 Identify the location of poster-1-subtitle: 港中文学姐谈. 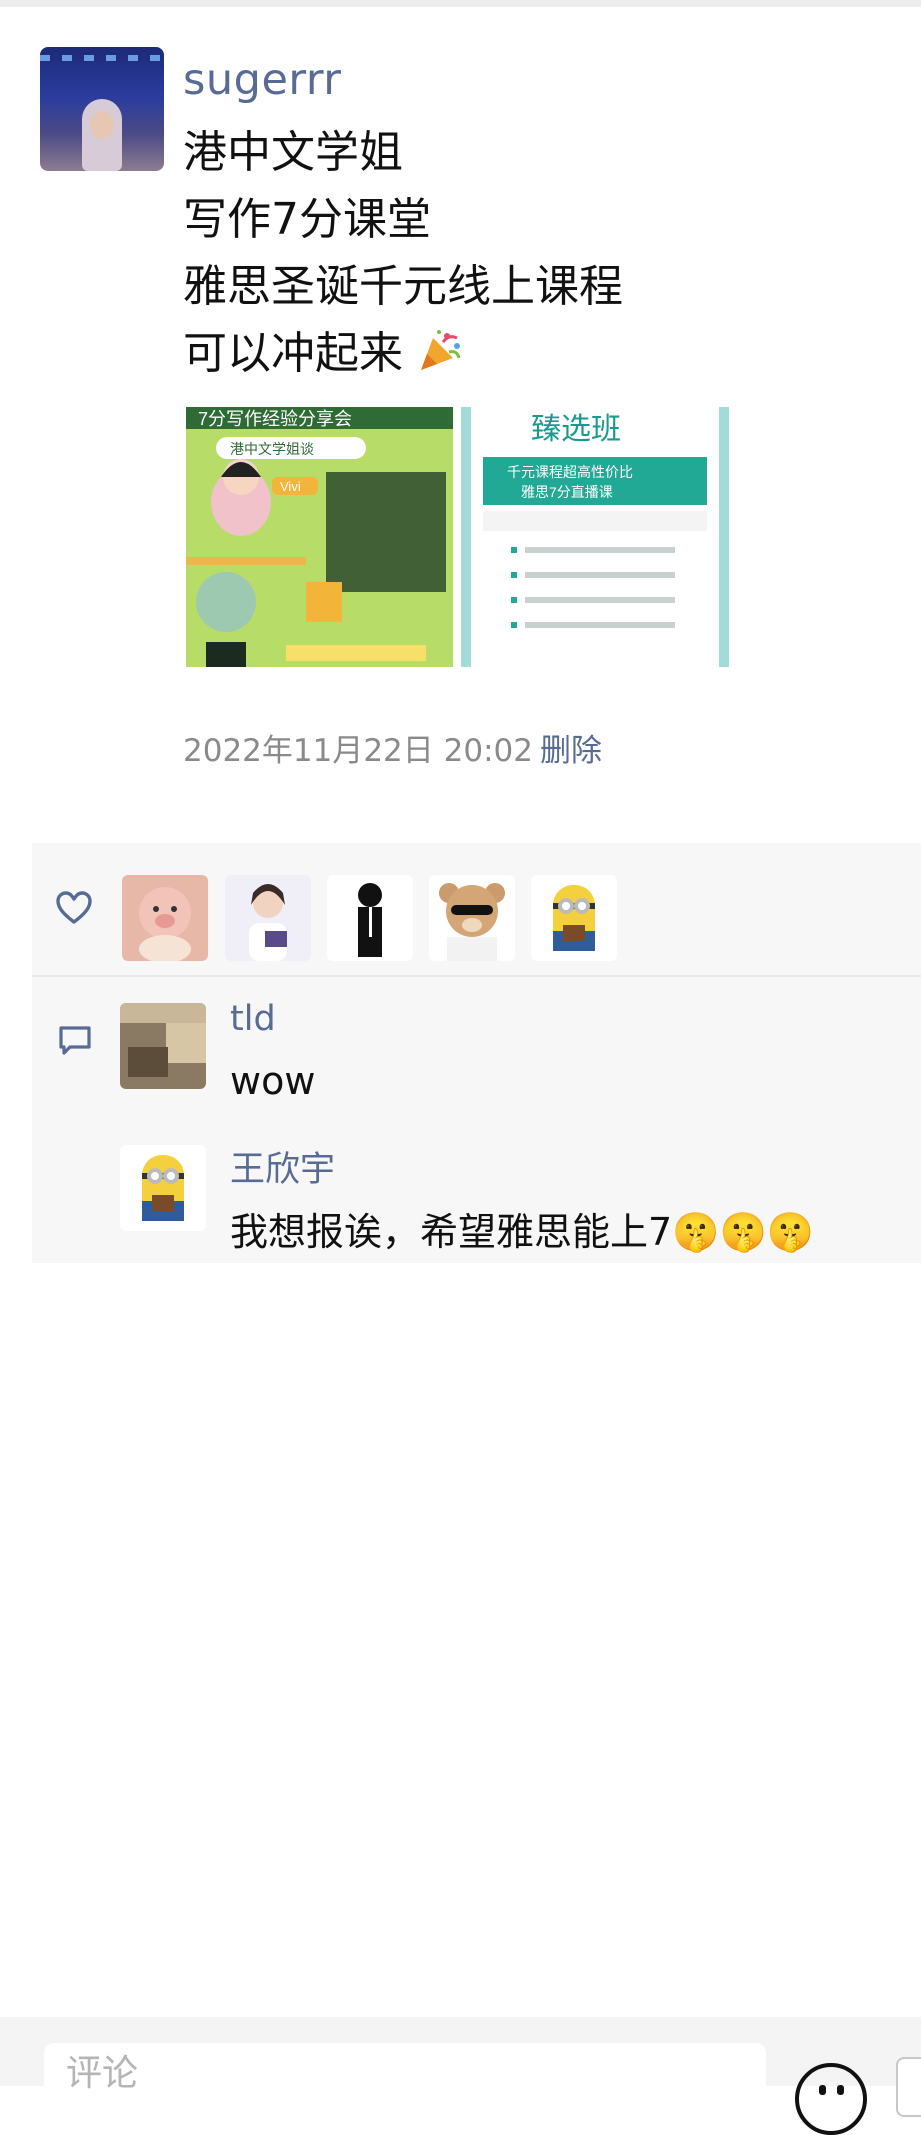
(272, 449).